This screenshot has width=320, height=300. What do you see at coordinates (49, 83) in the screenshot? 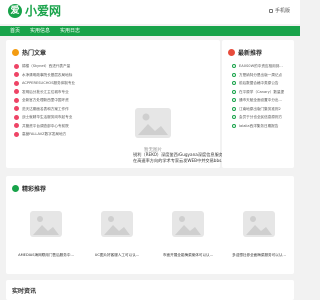
I see `list-item-label: ACPPERESUCHOS服务体制专业` at bounding box center [49, 83].